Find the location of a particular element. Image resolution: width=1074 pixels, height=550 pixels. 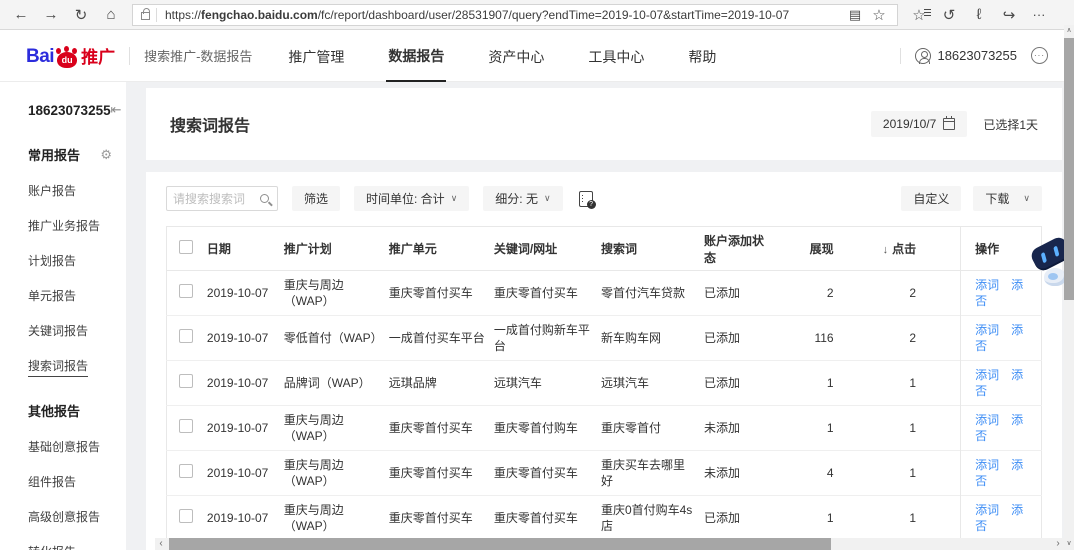

report-help-icon: ? is located at coordinates (587, 199).